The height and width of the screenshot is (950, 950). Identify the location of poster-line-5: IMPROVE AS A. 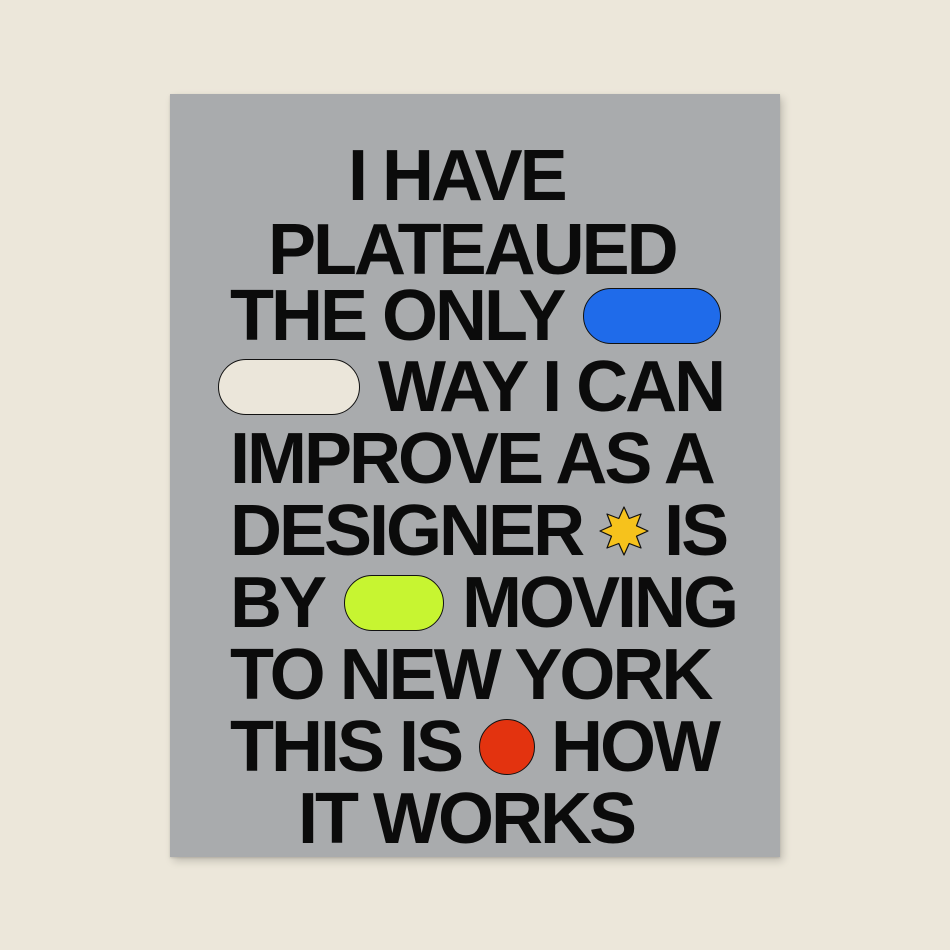
(473, 459).